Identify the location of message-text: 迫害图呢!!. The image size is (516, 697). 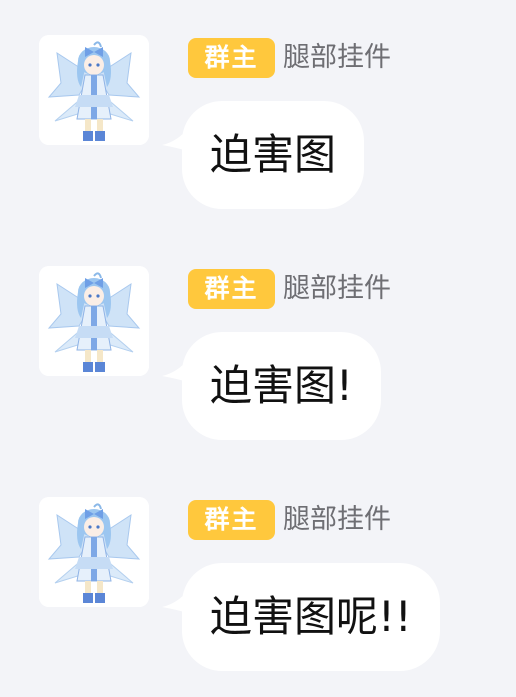
(311, 616).